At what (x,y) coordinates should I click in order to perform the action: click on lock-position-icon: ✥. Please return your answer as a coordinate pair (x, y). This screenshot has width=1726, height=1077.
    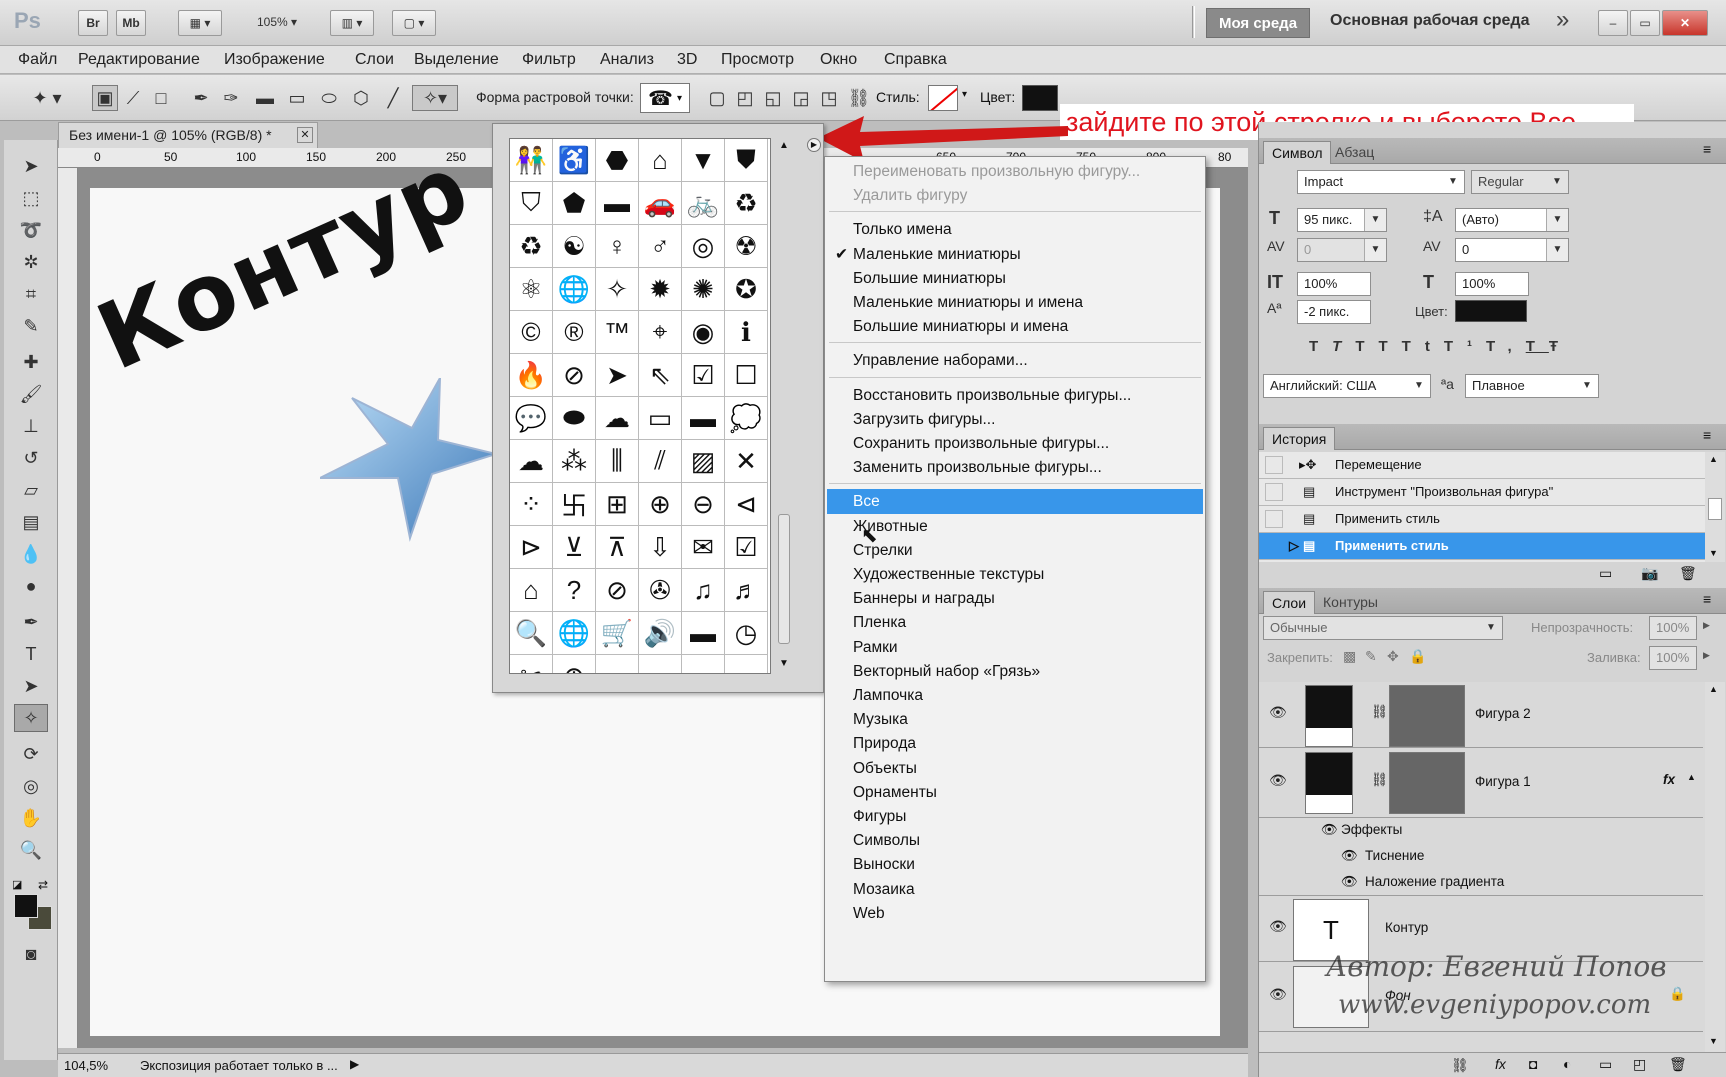
    Looking at the image, I should click on (1393, 656).